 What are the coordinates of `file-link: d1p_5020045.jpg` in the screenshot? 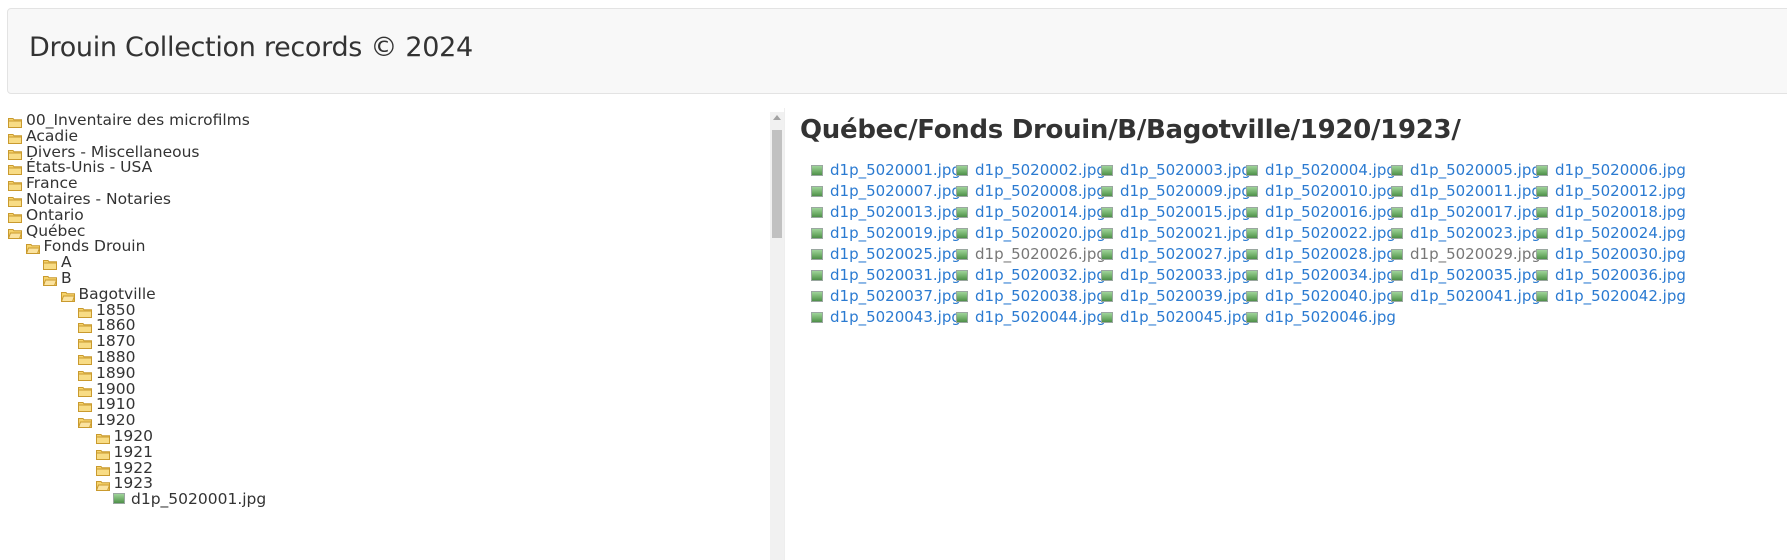 It's located at (1185, 317).